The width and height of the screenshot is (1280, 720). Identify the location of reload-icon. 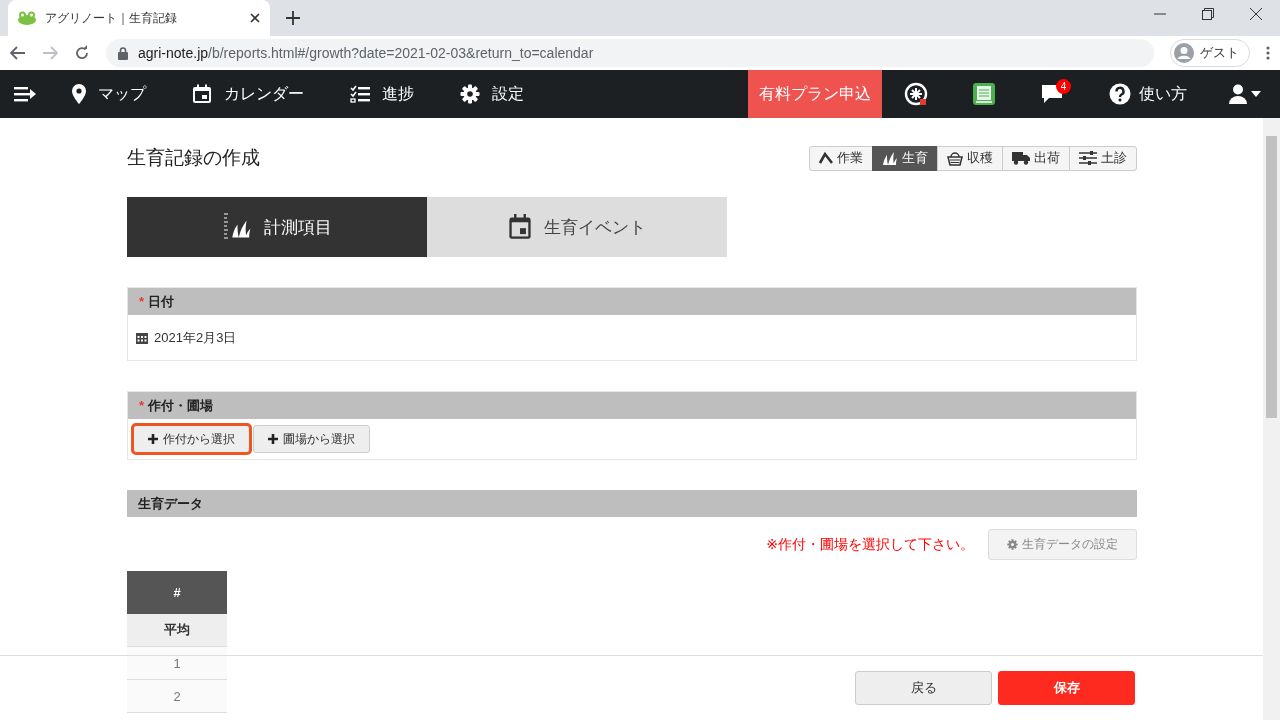
(82, 53).